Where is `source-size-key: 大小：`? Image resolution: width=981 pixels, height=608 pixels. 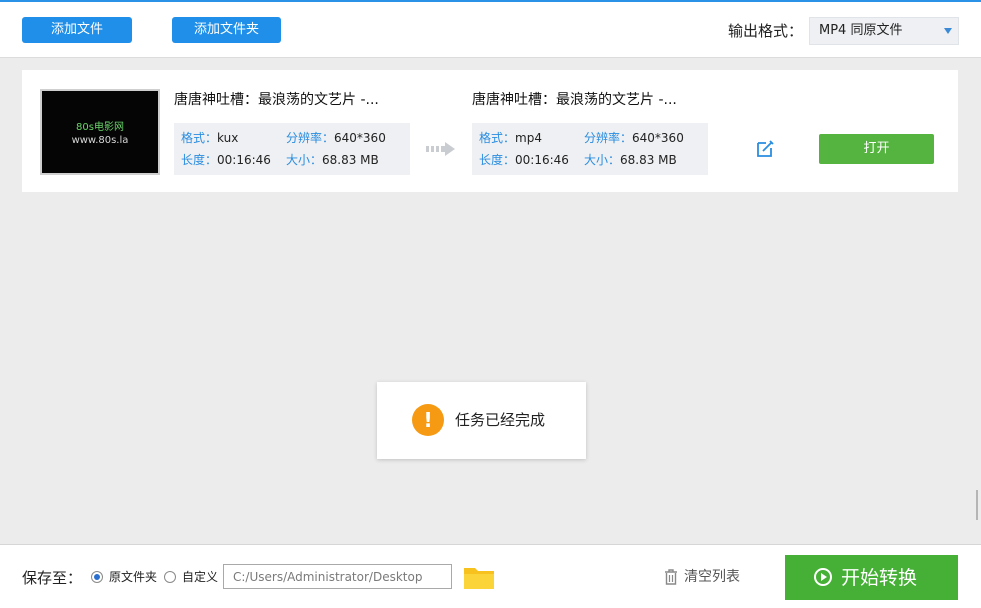 source-size-key: 大小： is located at coordinates (304, 160).